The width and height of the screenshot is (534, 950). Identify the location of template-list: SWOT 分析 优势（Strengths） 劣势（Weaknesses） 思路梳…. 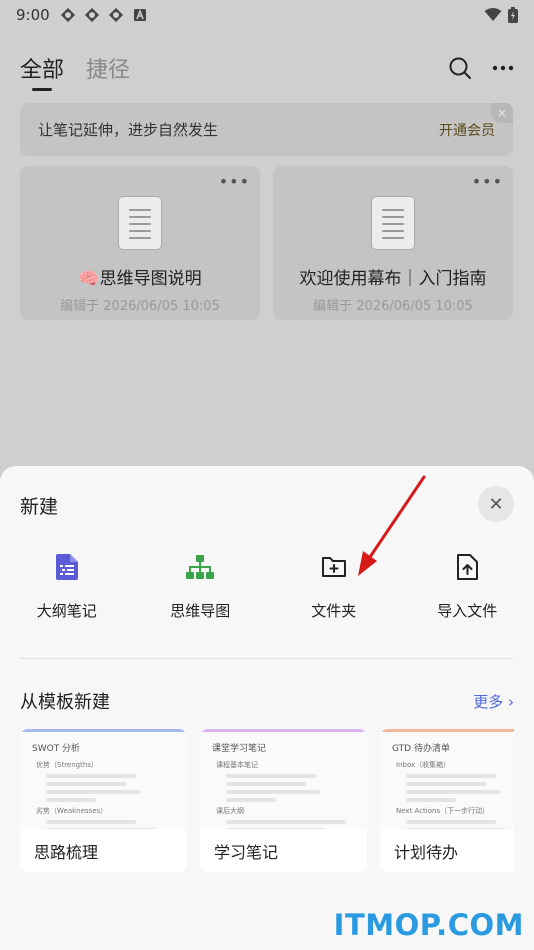
(267, 800).